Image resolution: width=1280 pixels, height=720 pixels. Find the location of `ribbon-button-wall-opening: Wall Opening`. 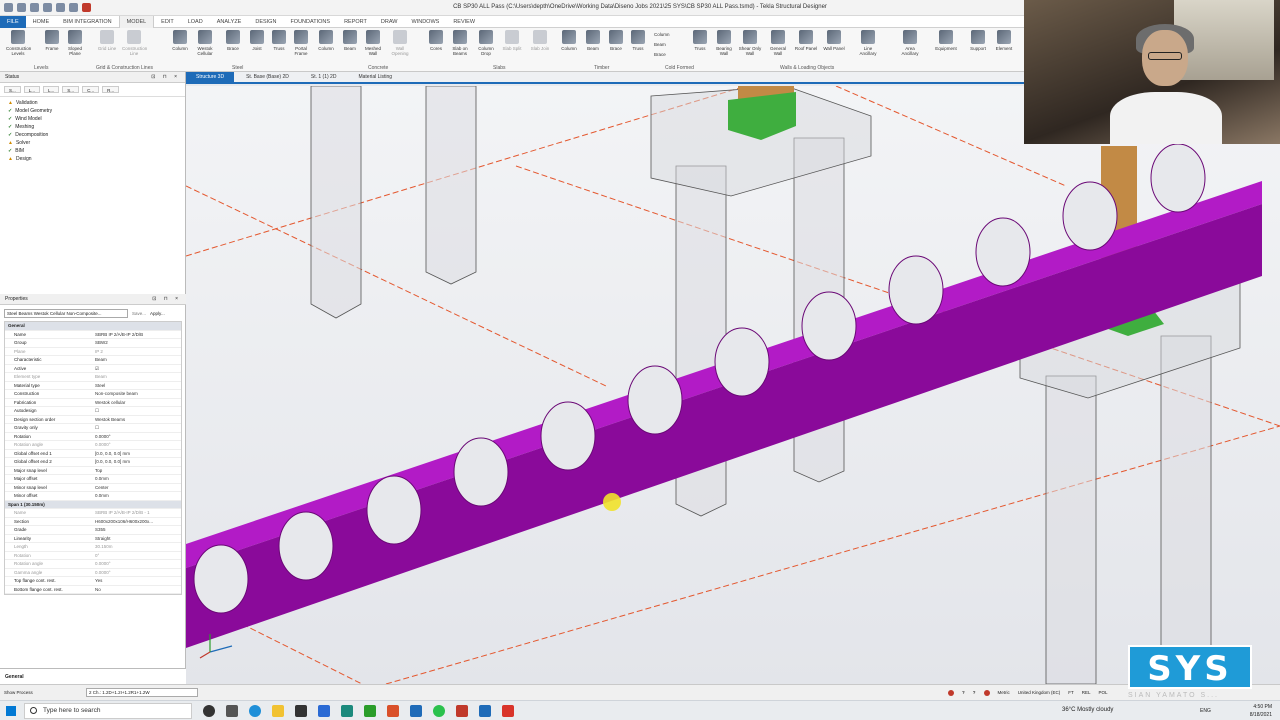

ribbon-button-wall-opening: Wall Opening is located at coordinates (400, 43).